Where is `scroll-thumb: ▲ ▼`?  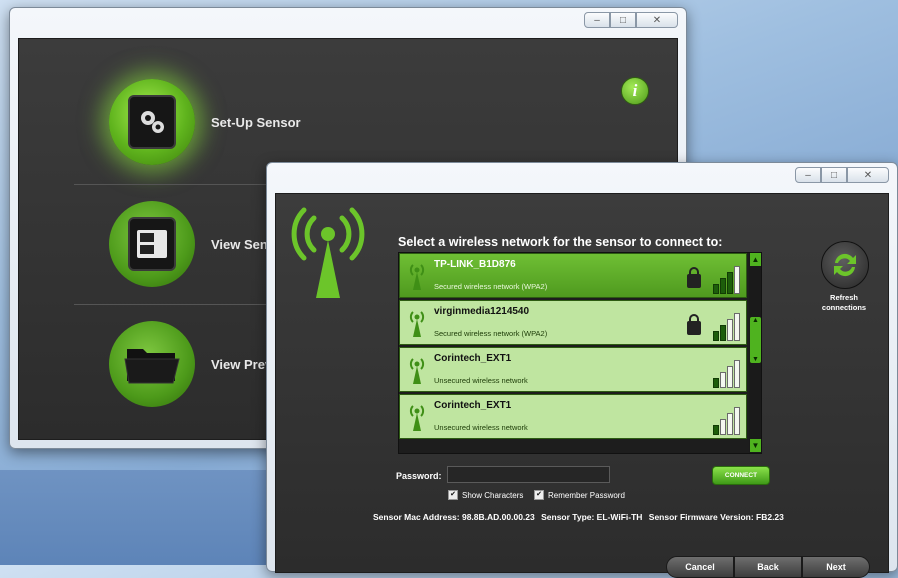 scroll-thumb: ▲ ▼ is located at coordinates (755, 340).